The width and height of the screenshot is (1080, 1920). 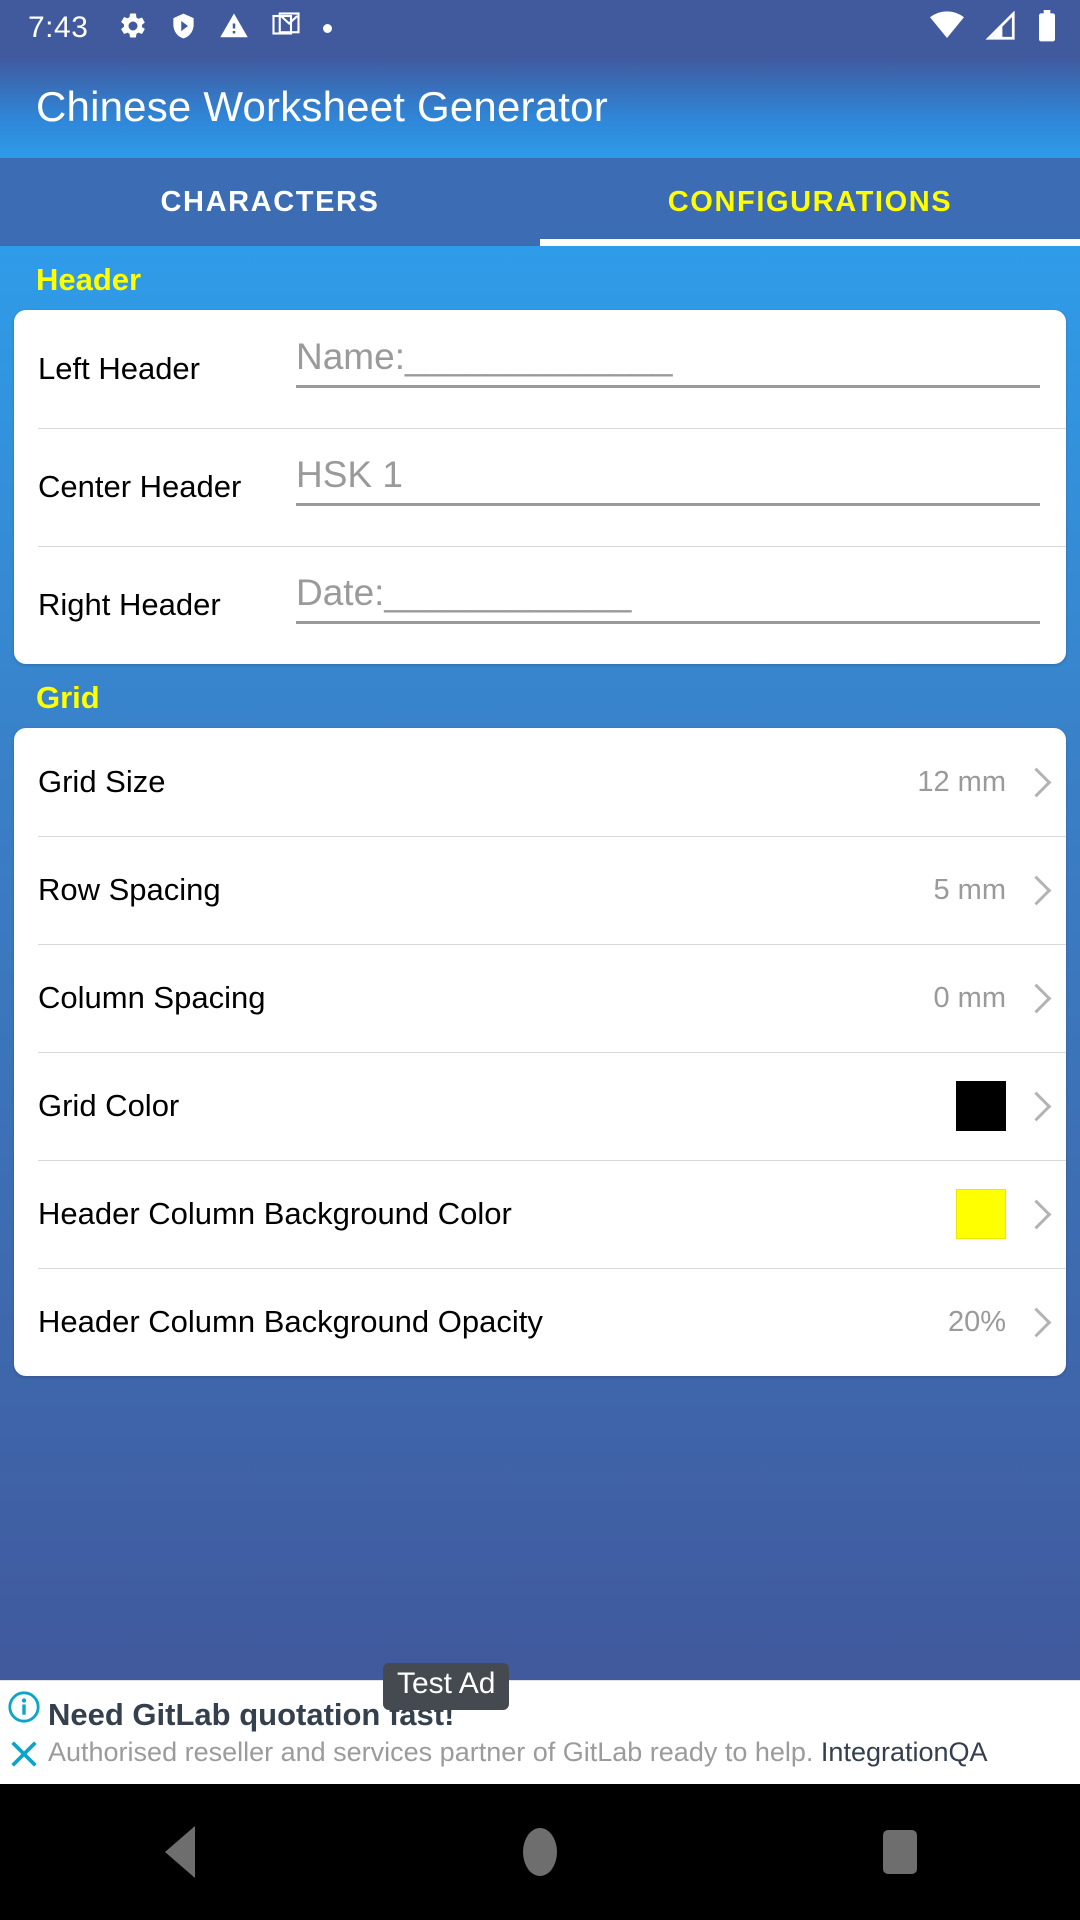 I want to click on back-triangle-icon, so click(x=180, y=1852).